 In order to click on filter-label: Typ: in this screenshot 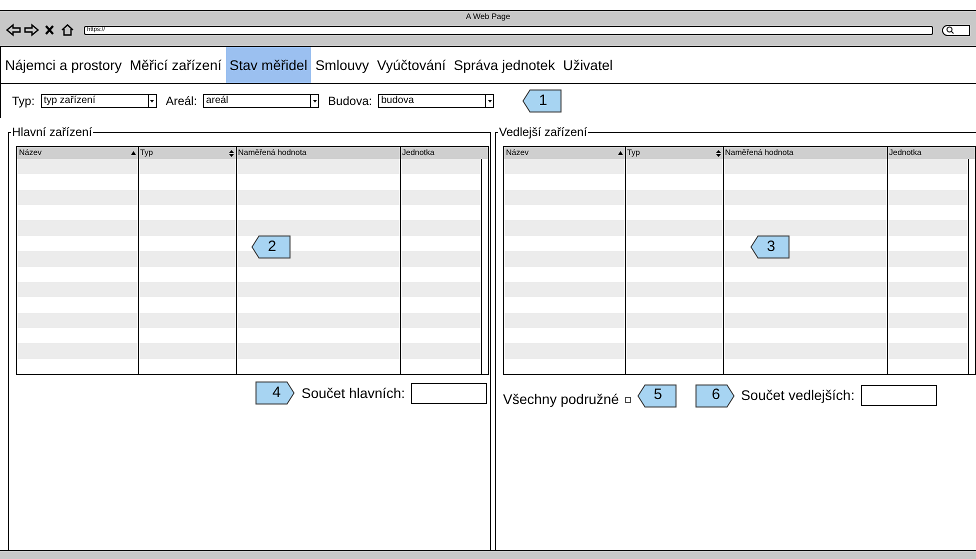, I will do `click(23, 101)`.